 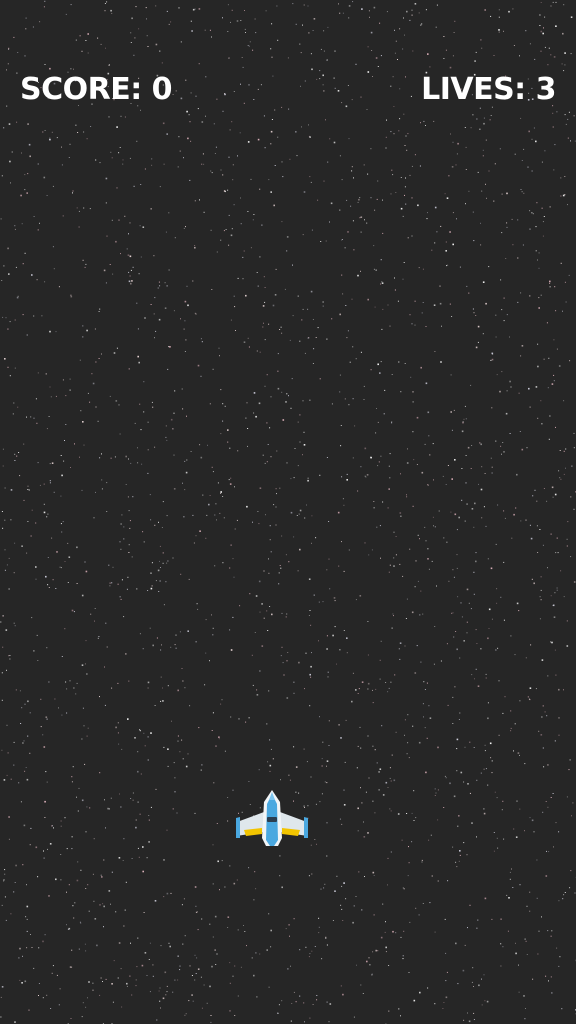 I want to click on lives-display: LIVES: 3, so click(x=488, y=90).